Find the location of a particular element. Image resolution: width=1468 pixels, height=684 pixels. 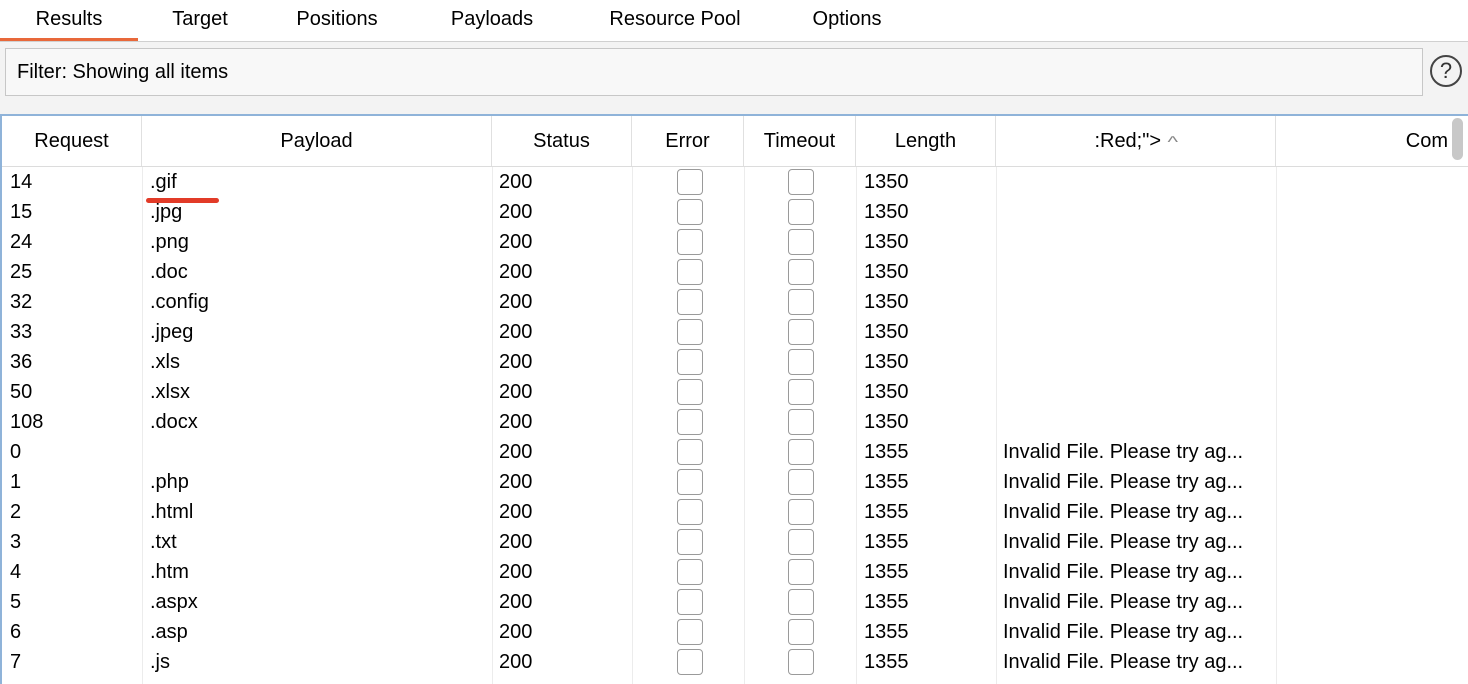

column-header-error: Error is located at coordinates (688, 141).